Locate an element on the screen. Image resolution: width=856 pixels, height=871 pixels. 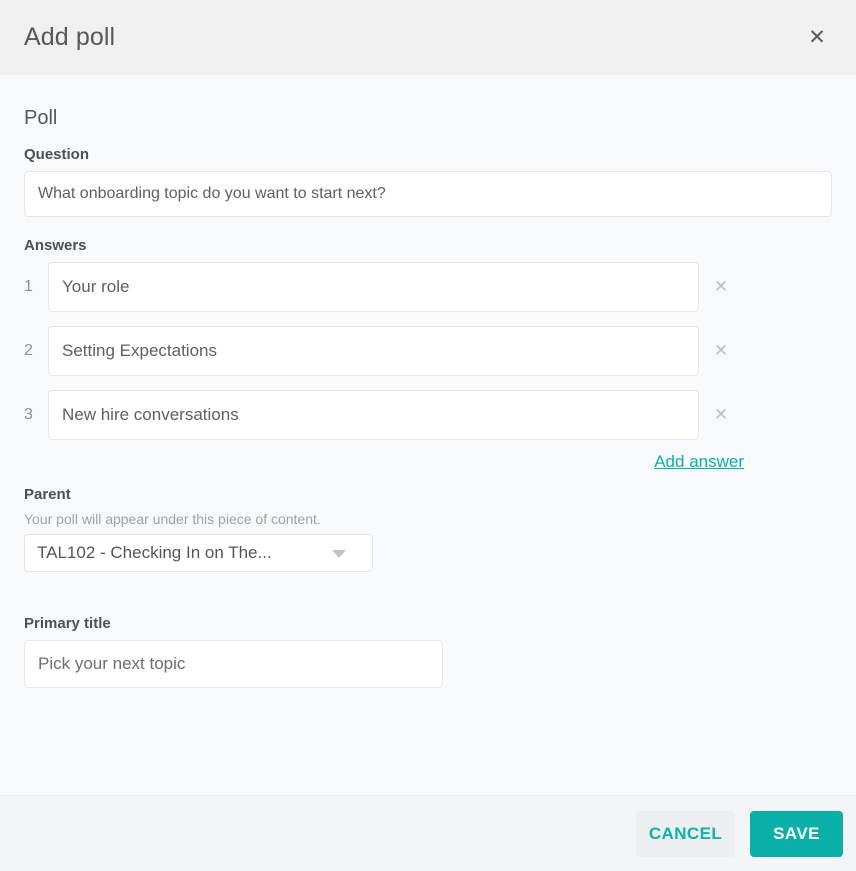
add-answer-link: Add answer is located at coordinates (699, 462).